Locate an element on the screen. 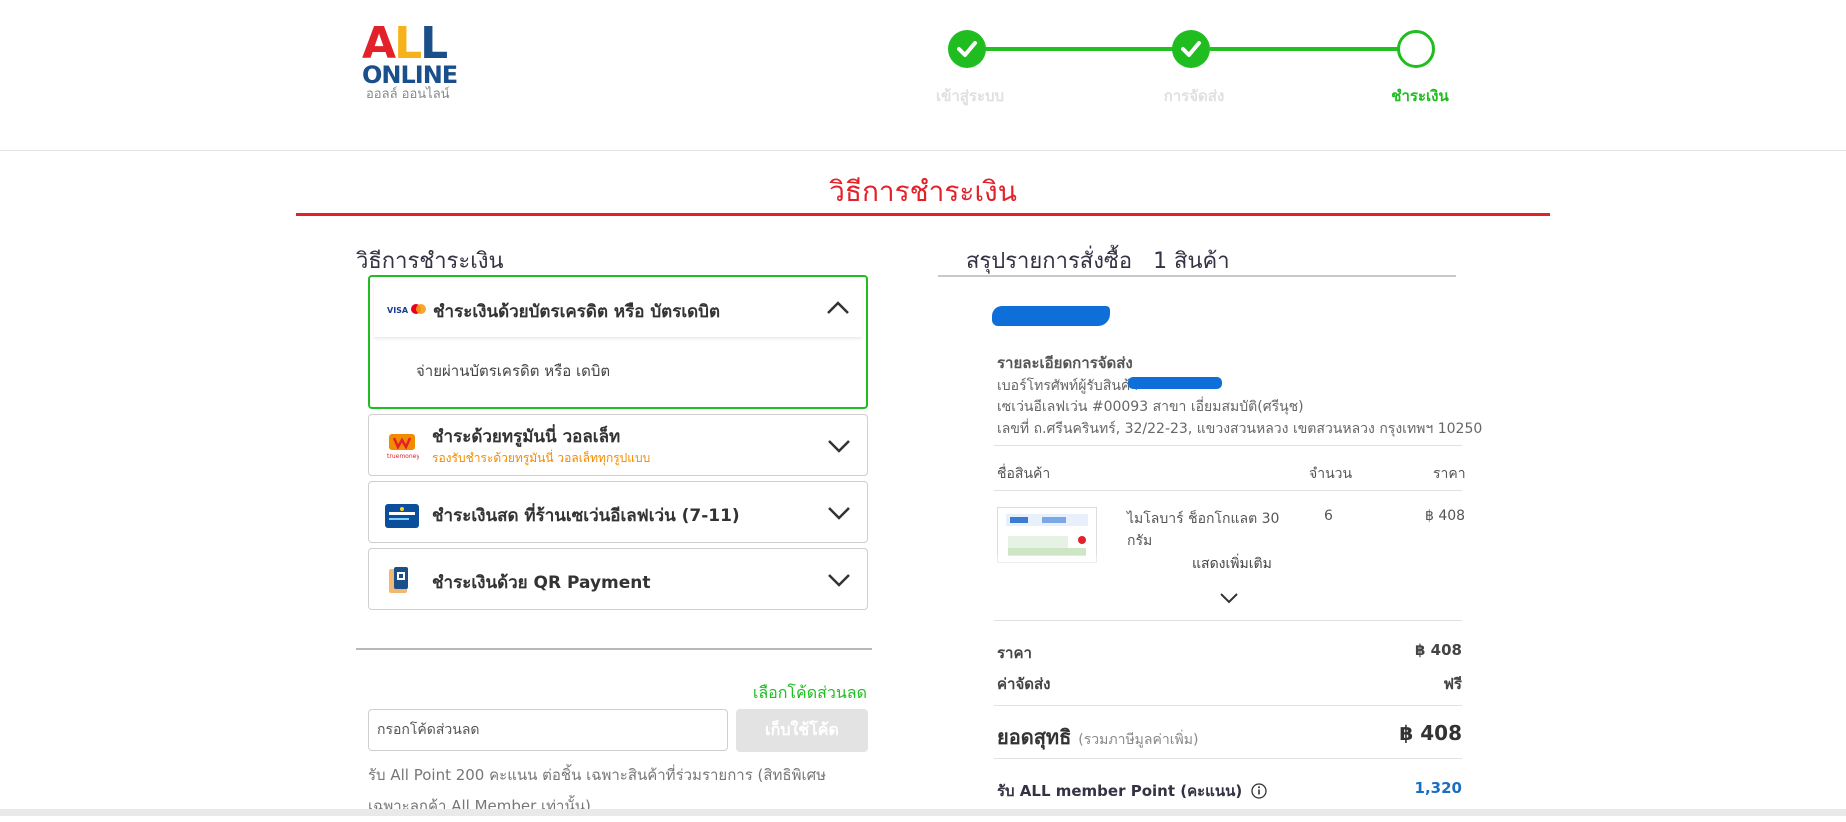 The width and height of the screenshot is (1846, 822). visa-mastercard-icon: VISA is located at coordinates (406, 309).